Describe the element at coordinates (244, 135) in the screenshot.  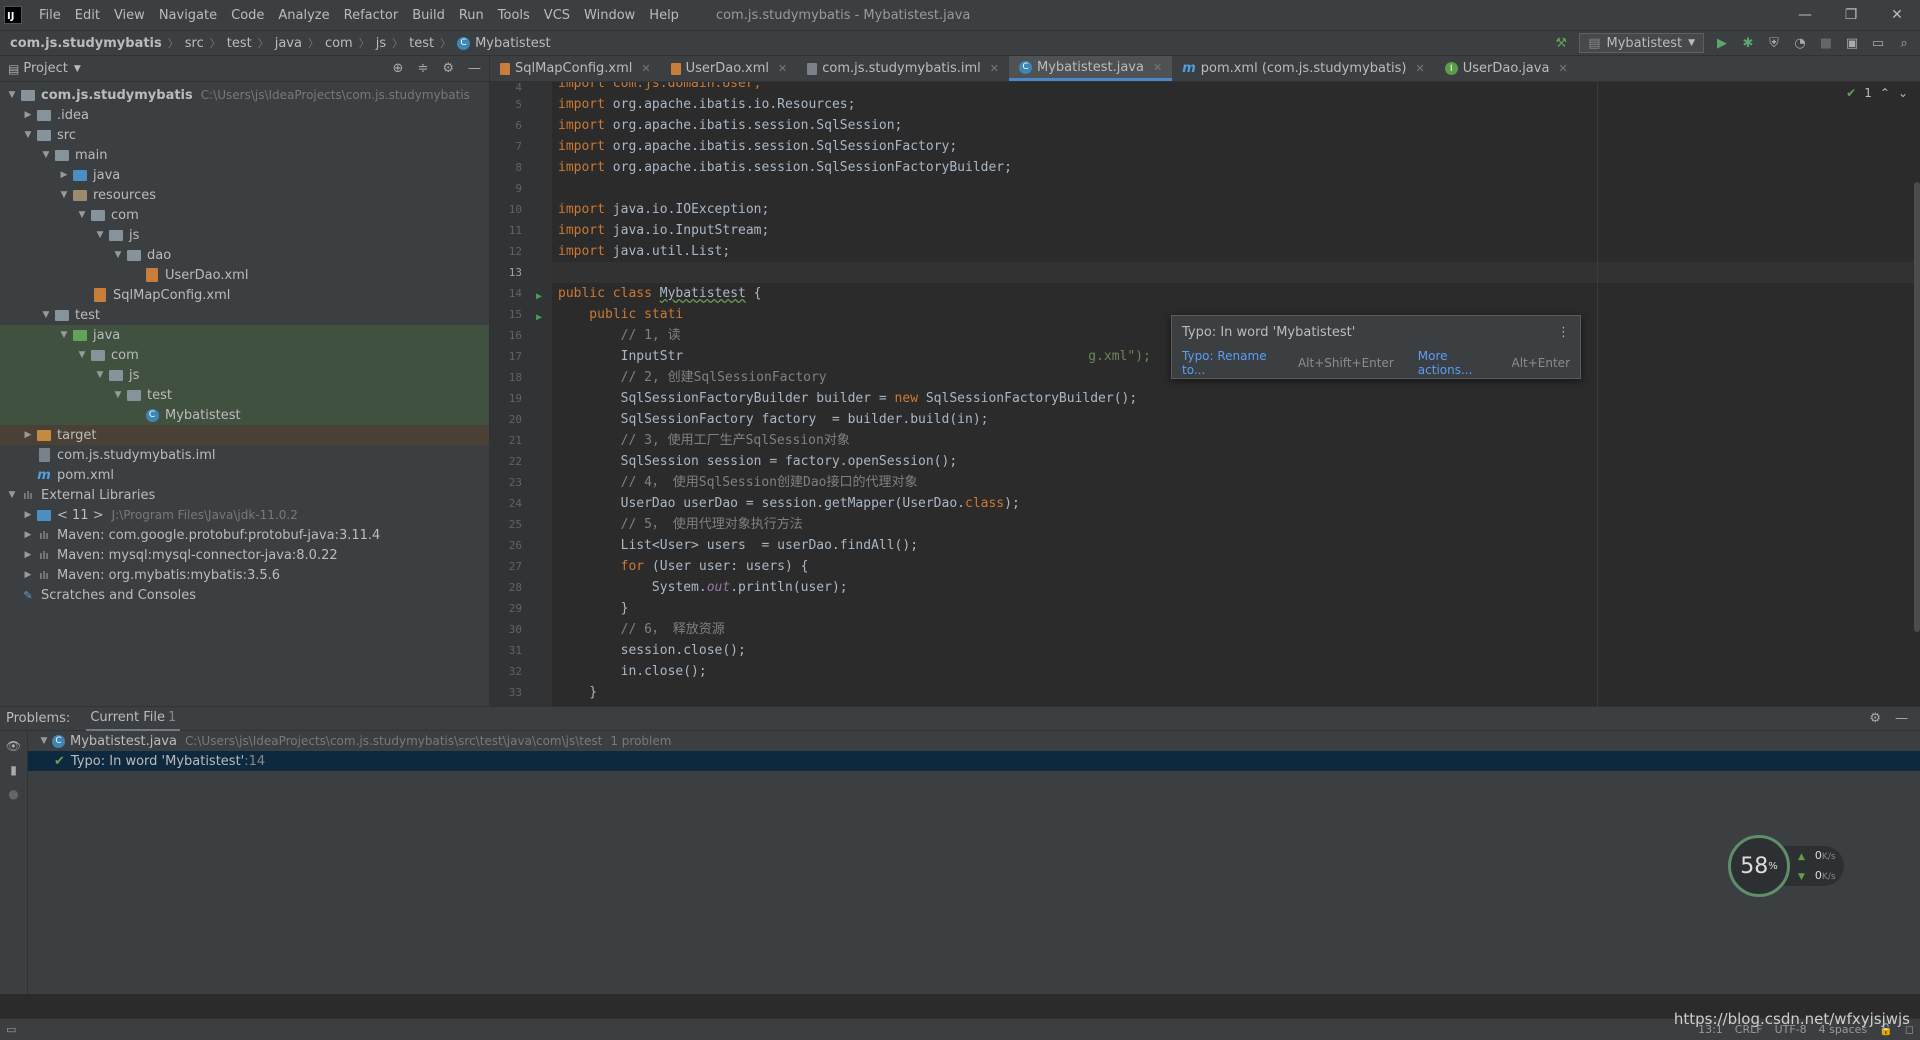
I see `tree-node-src: ▼ src` at that location.